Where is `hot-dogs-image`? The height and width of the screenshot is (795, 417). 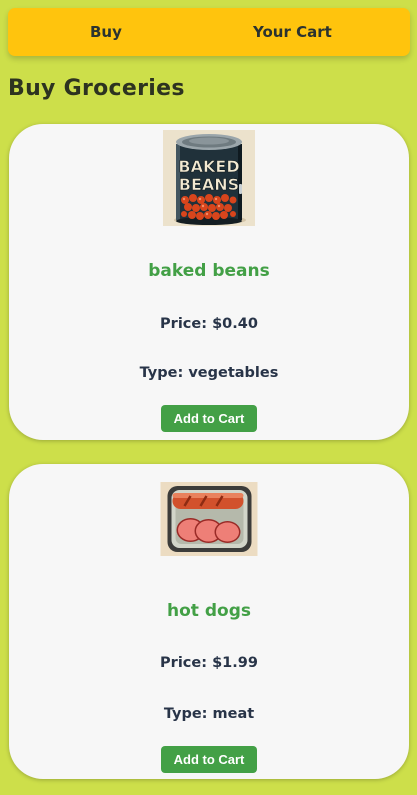
hot-dogs-image is located at coordinates (209, 519).